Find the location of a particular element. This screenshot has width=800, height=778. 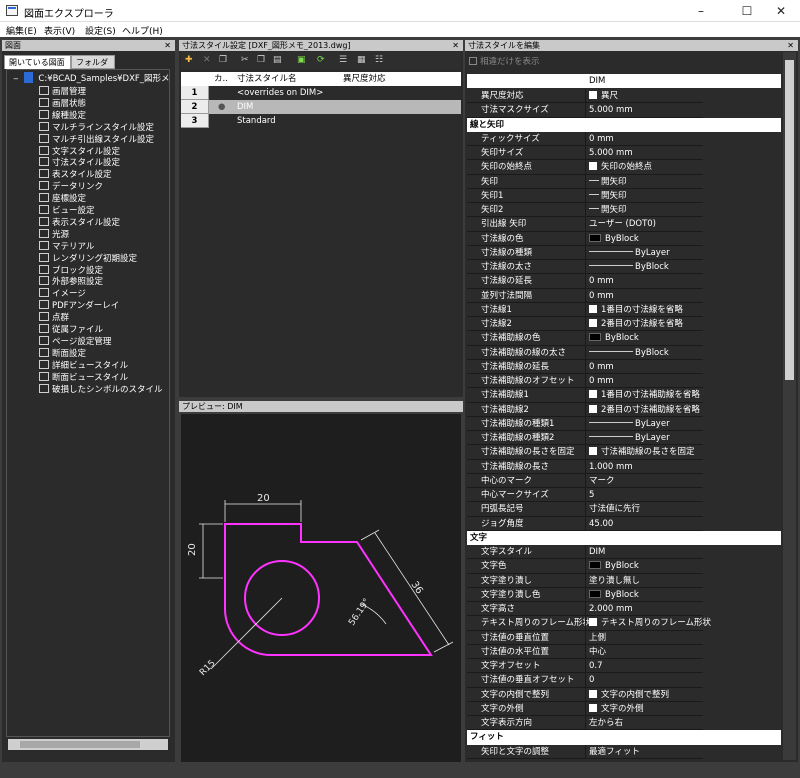

property-row: テキスト周りのフレーム形状 テキスト周りのフレーム形状 is located at coordinates (624, 623).